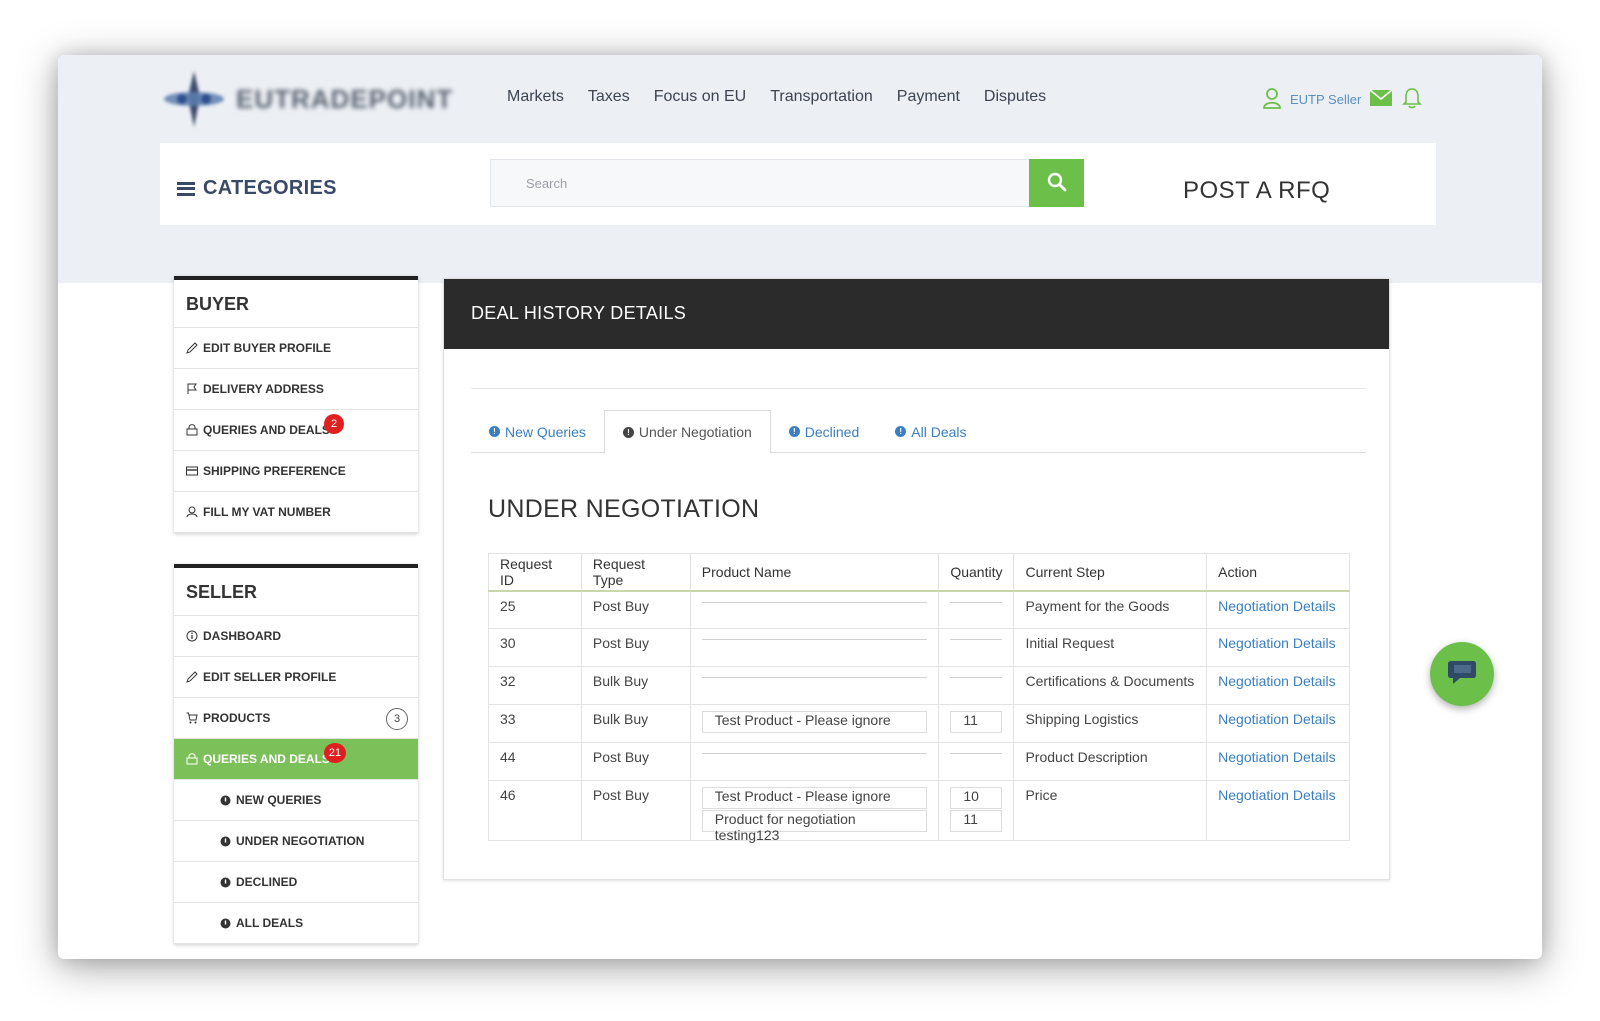 Image resolution: width=1600 pixels, height=1021 pixels. What do you see at coordinates (918, 388) in the screenshot?
I see `divider` at bounding box center [918, 388].